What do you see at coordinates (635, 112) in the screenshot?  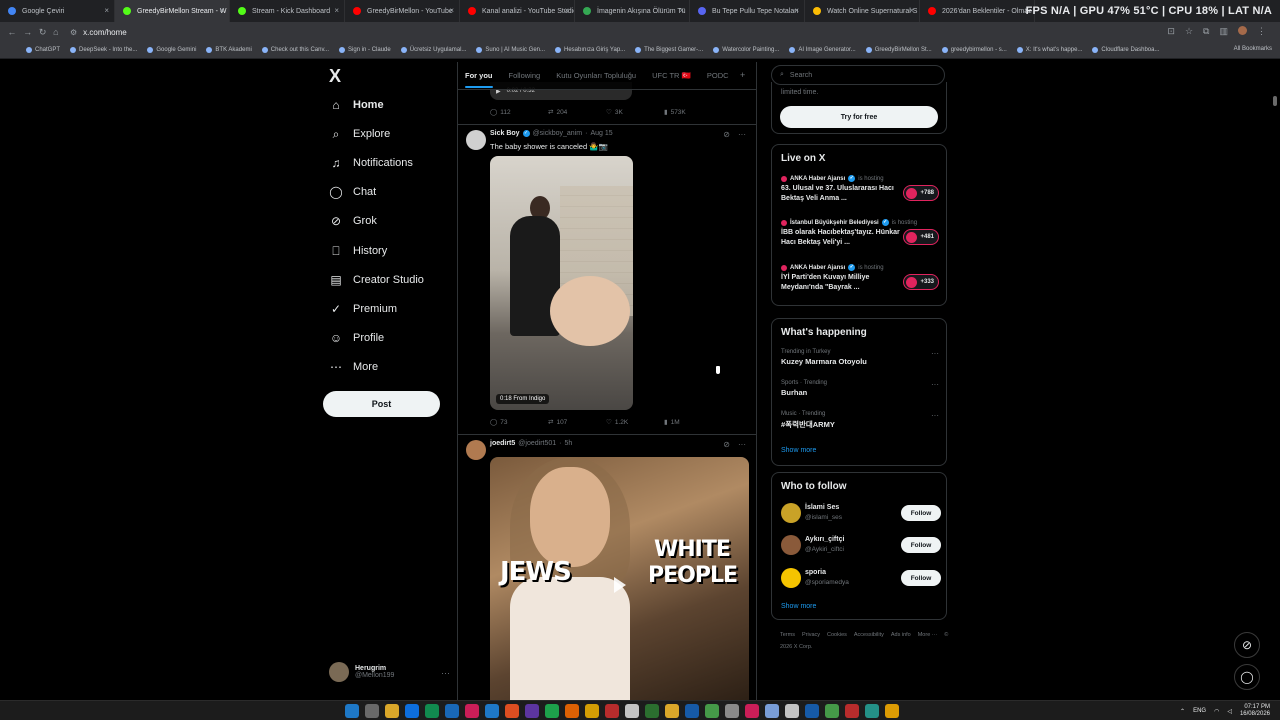 I see `like-button: ♡ 3K` at bounding box center [635, 112].